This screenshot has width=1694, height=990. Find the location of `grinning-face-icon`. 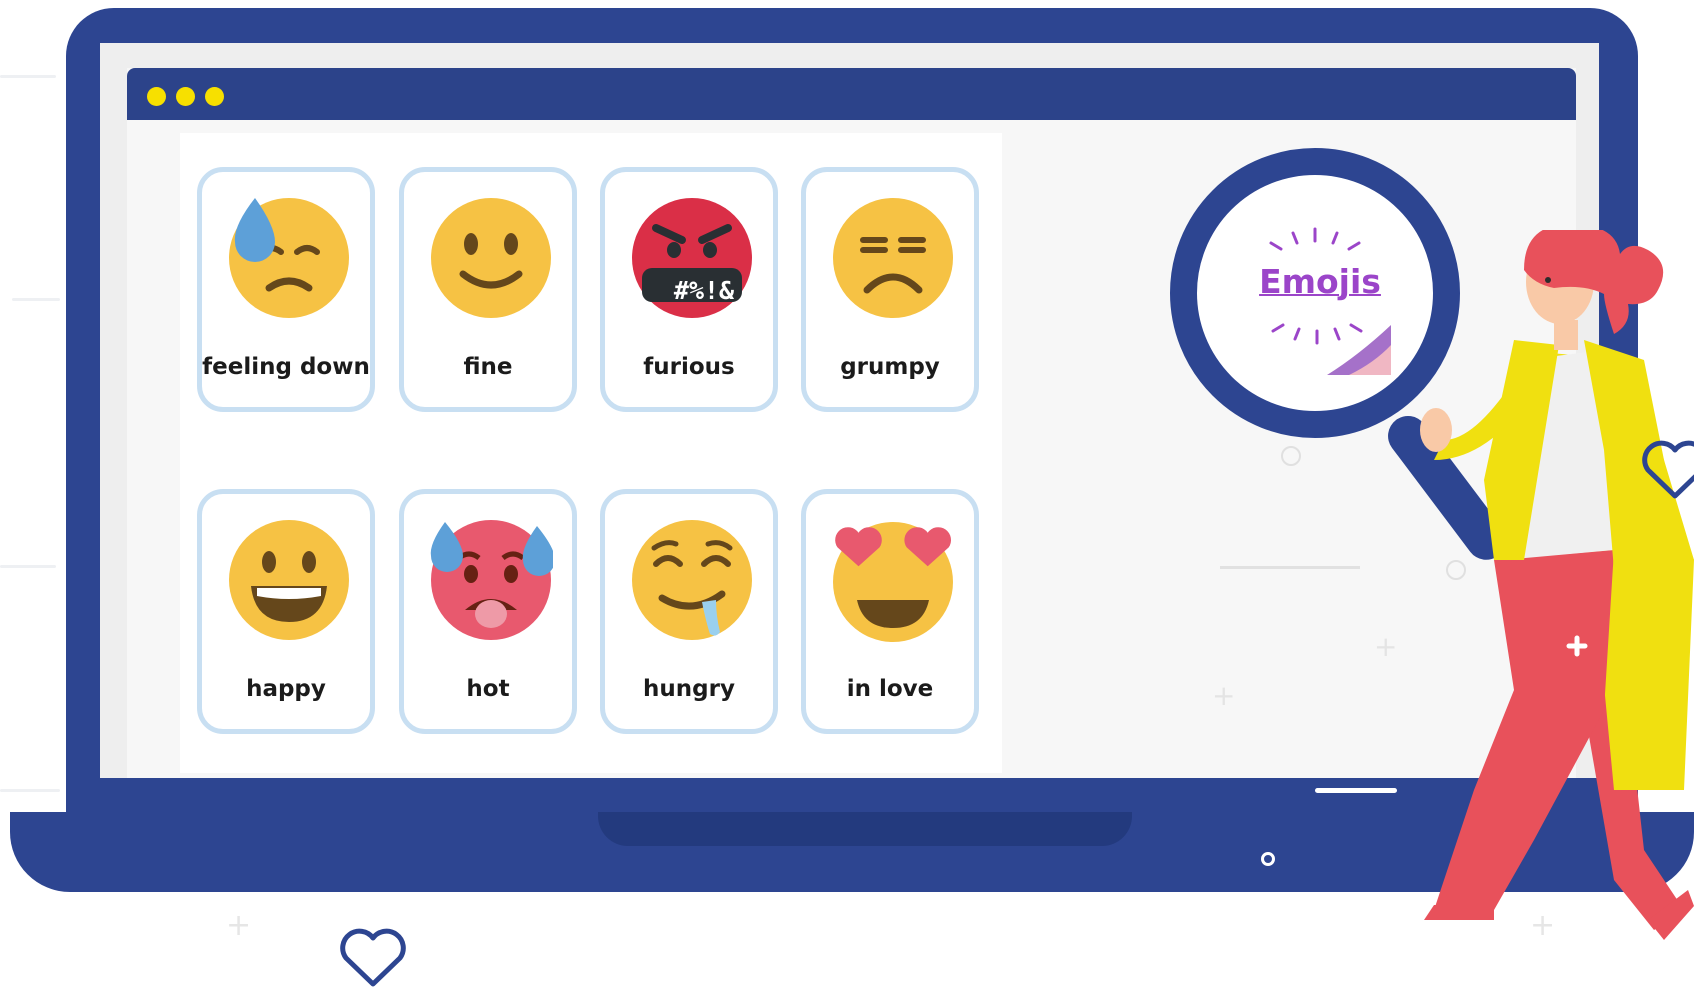

grinning-face-icon is located at coordinates (289, 580).